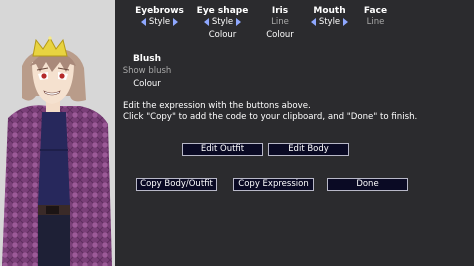 This screenshot has width=474, height=266. Describe the element at coordinates (273, 184) in the screenshot. I see `copy-expression-button: Copy Expression` at that location.